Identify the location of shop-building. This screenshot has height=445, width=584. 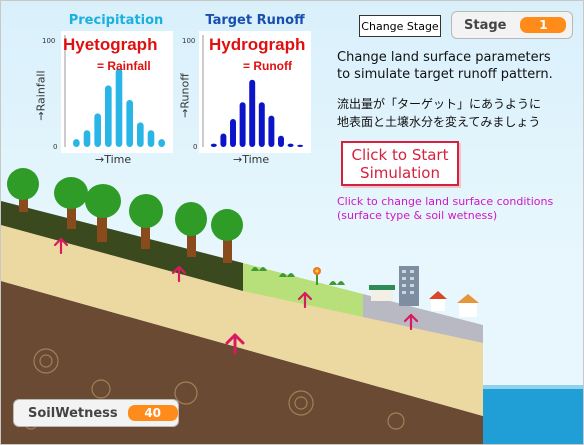
(382, 295).